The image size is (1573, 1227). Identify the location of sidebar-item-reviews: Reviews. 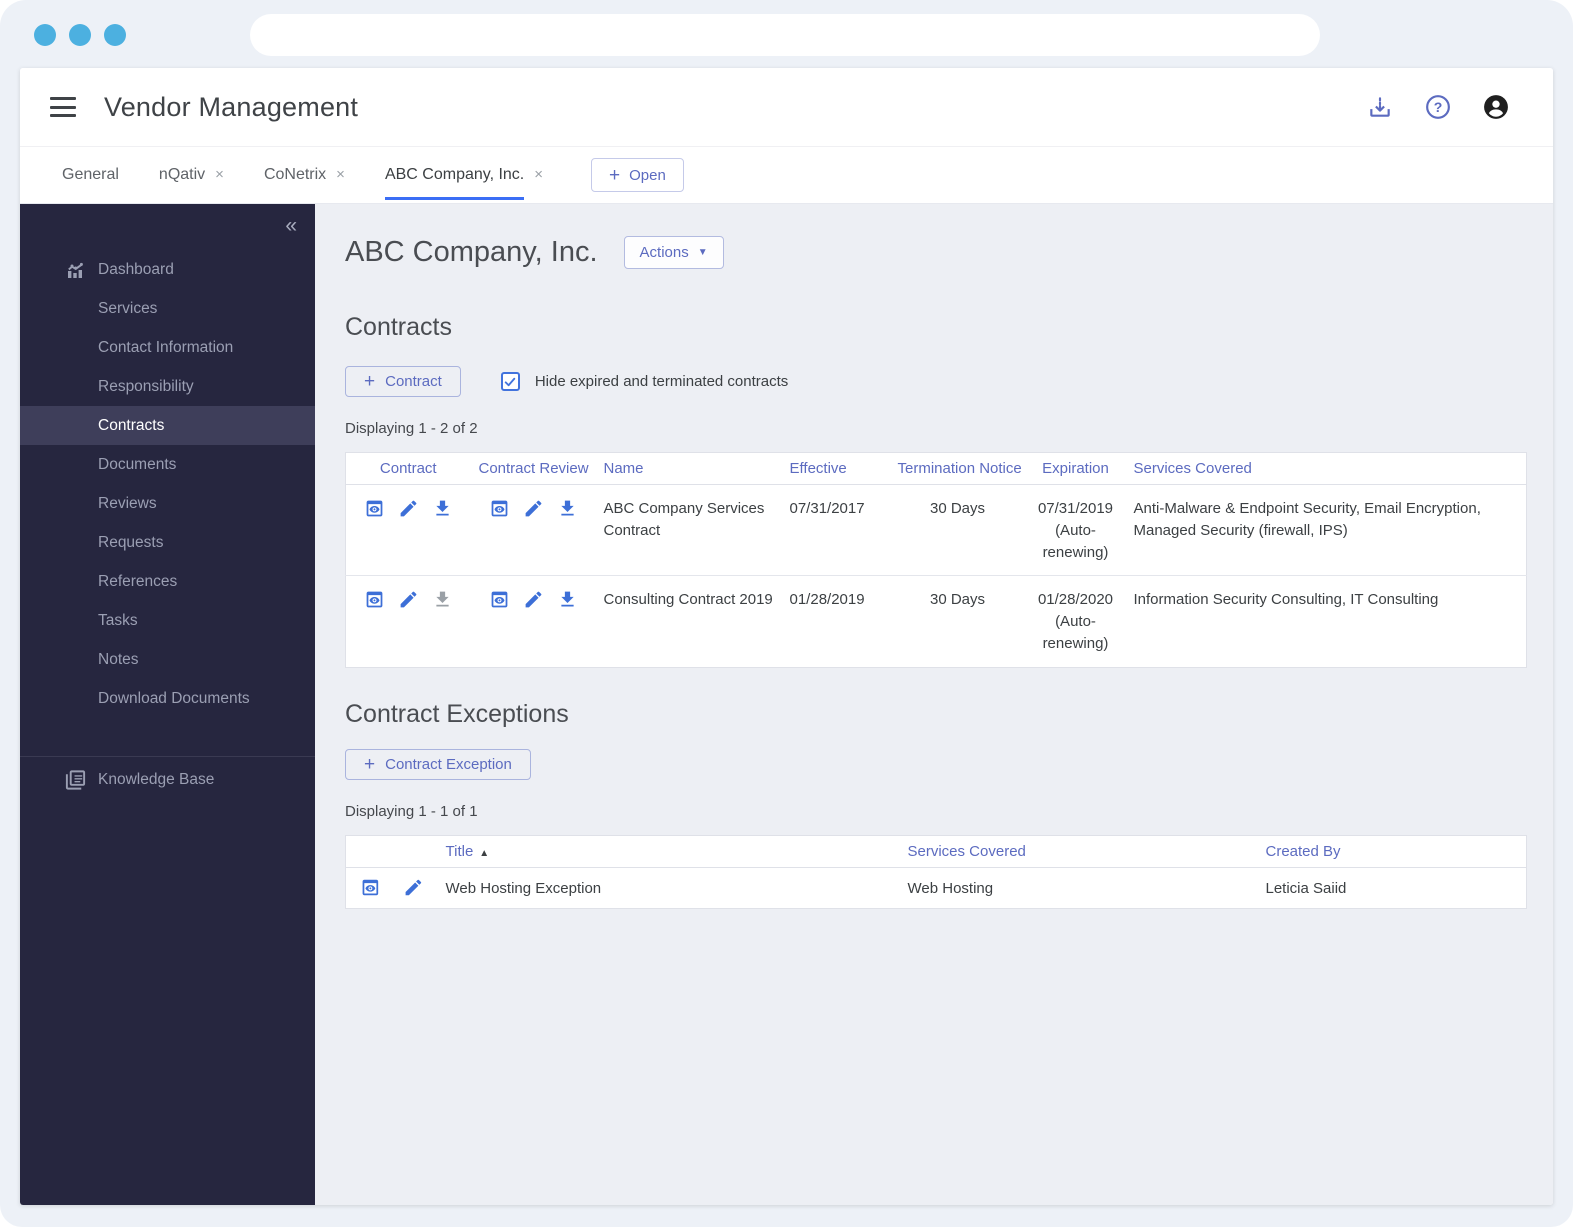
(167, 503).